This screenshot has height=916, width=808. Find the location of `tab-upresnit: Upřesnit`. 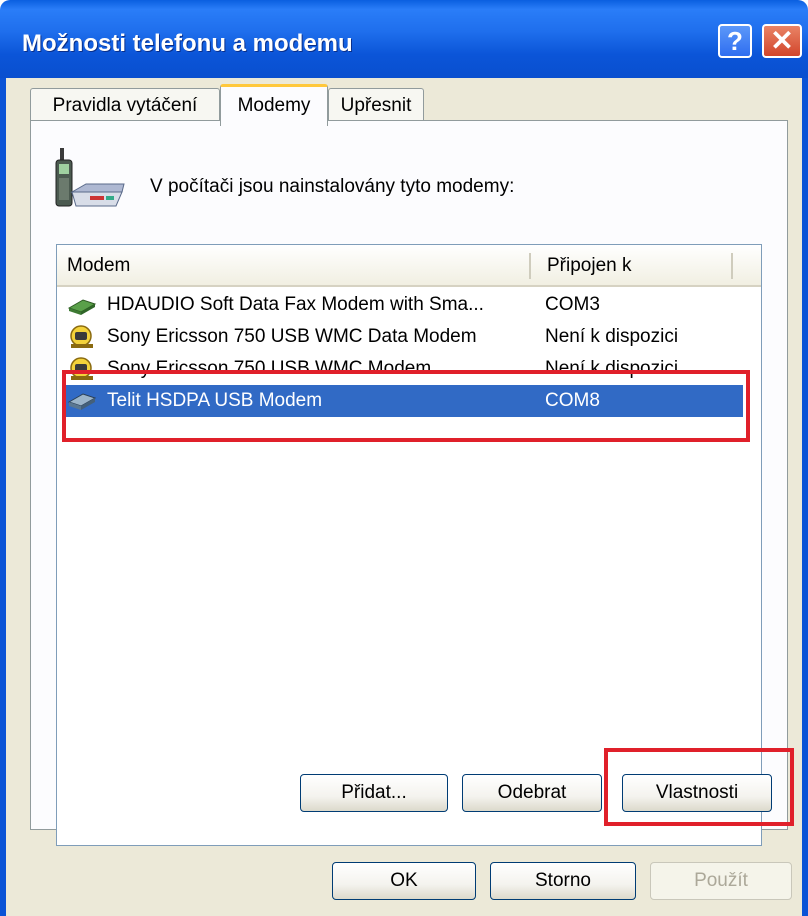

tab-upresnit: Upřesnit is located at coordinates (376, 106).